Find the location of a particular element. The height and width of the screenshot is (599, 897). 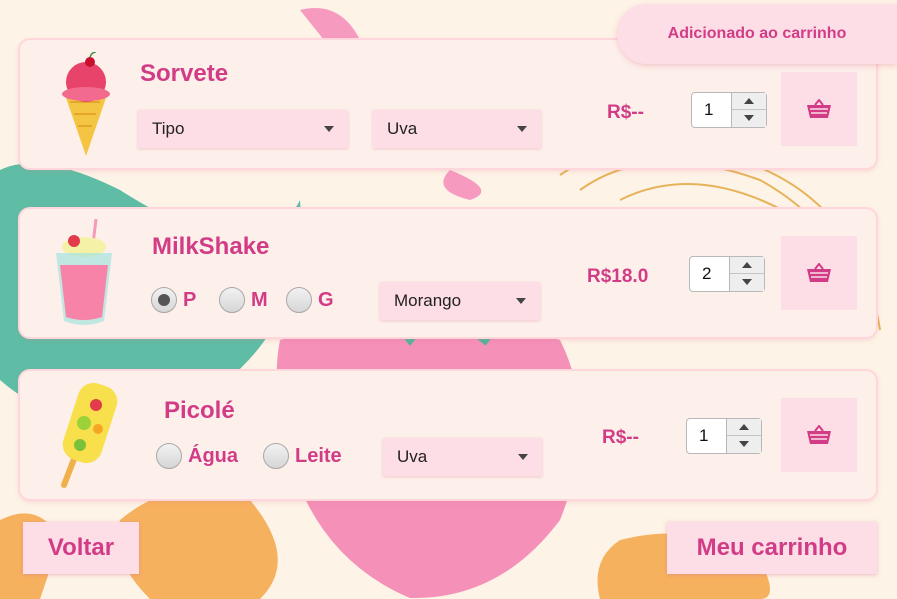

size-label: P is located at coordinates (190, 299).